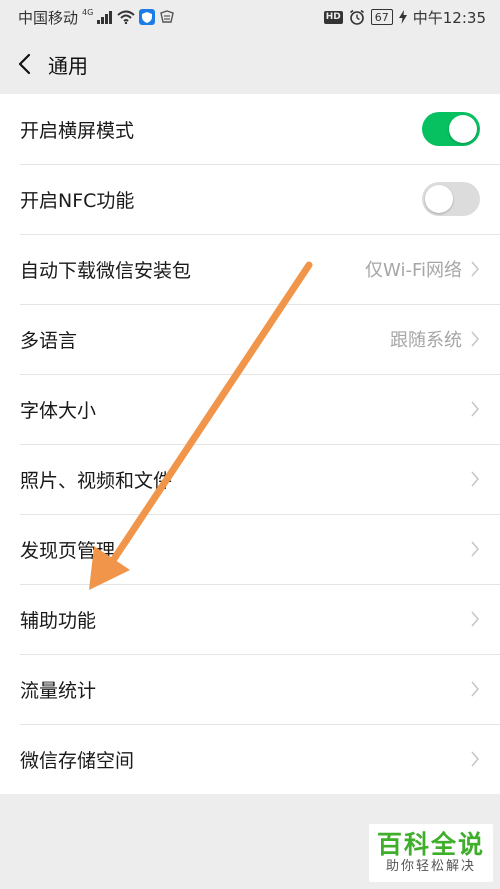 Image resolution: width=500 pixels, height=889 pixels. I want to click on setting-label: 开启NFC功能, so click(77, 200).